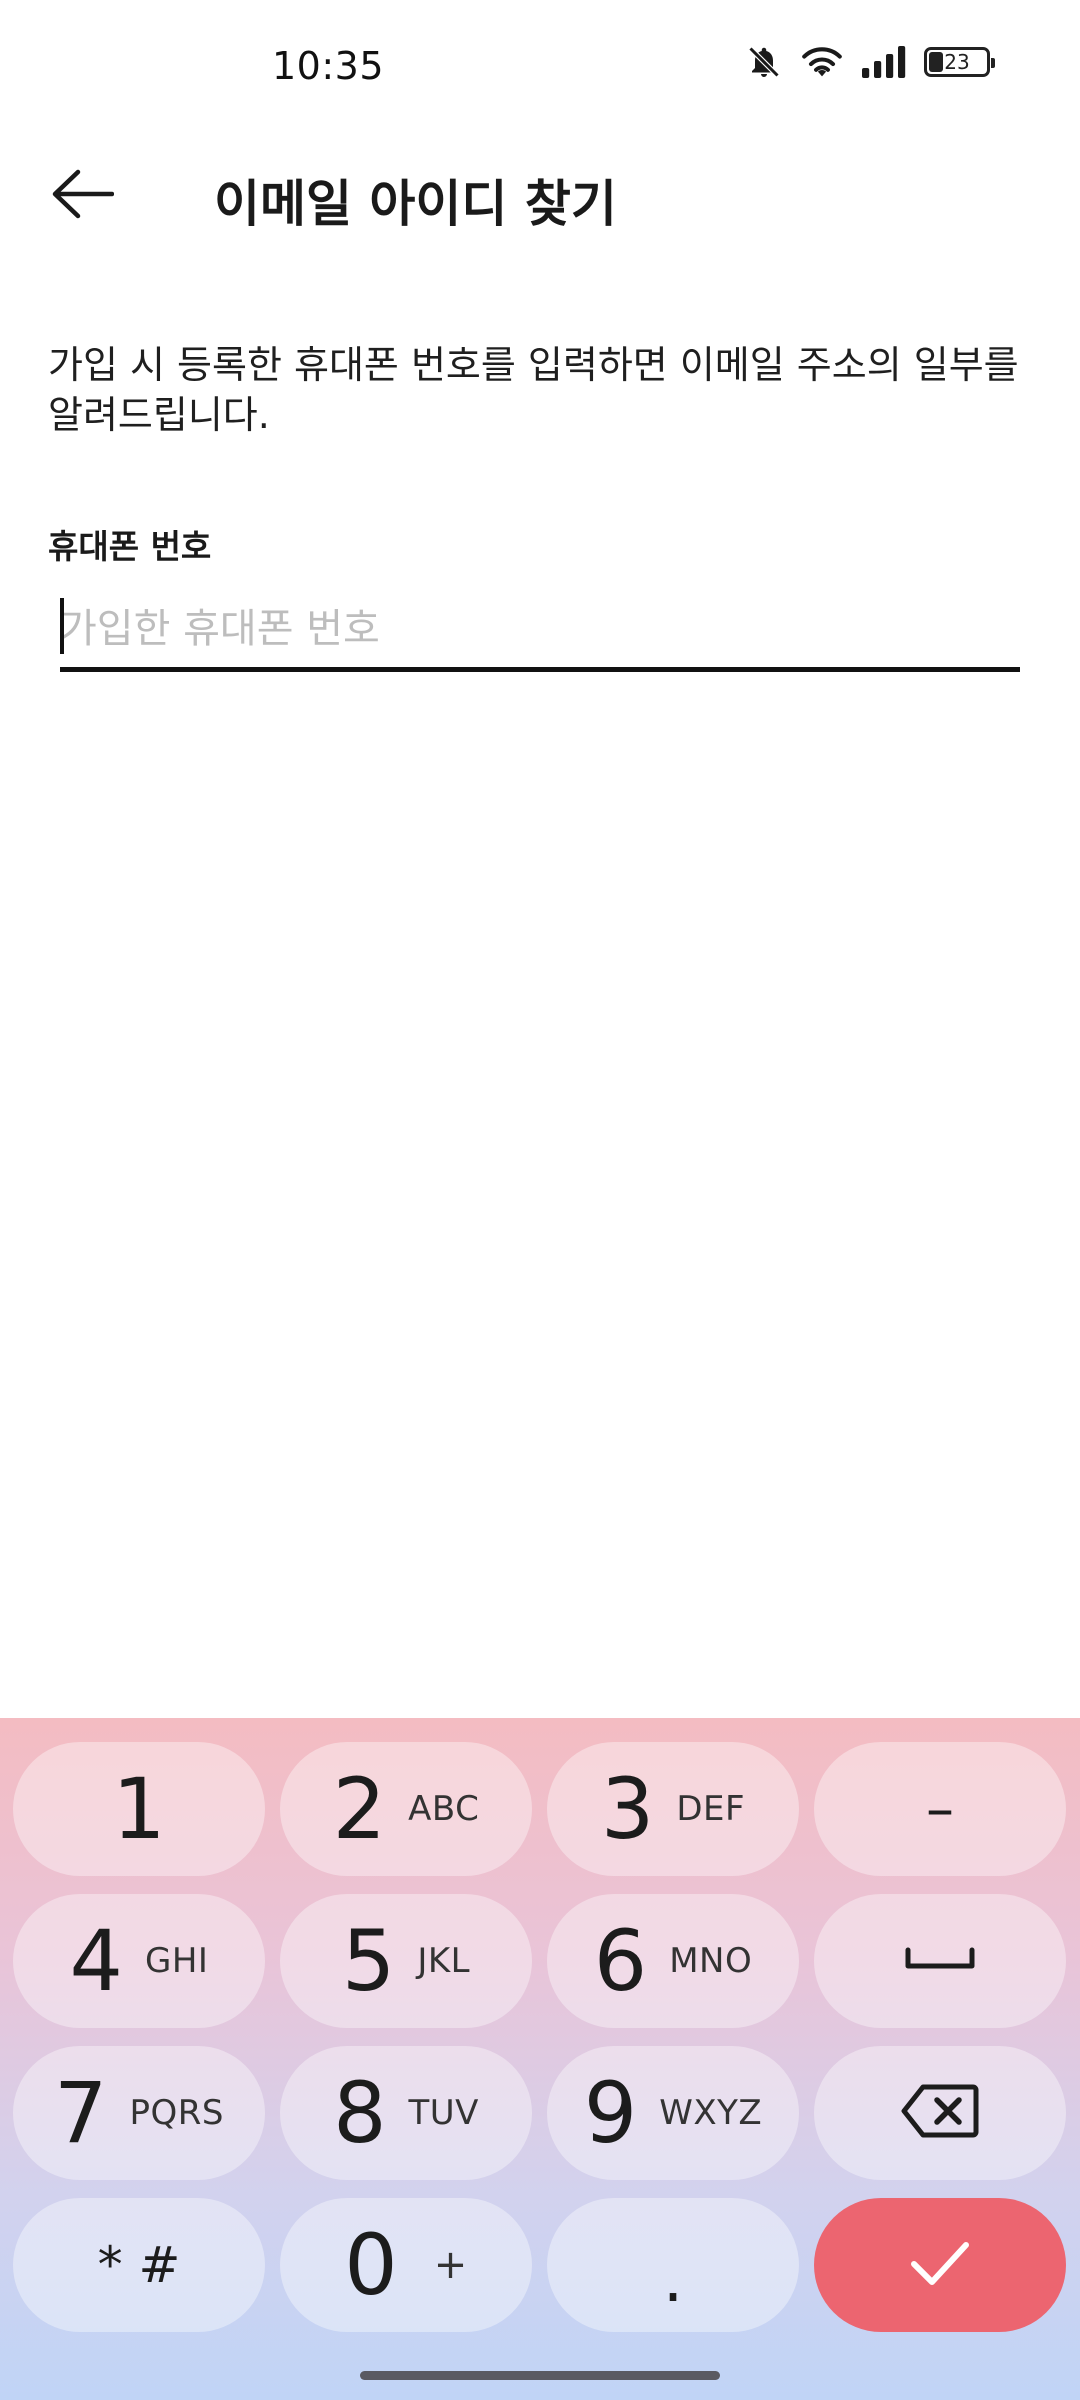 The height and width of the screenshot is (2400, 1080). I want to click on key-letters: TUV, so click(443, 2113).